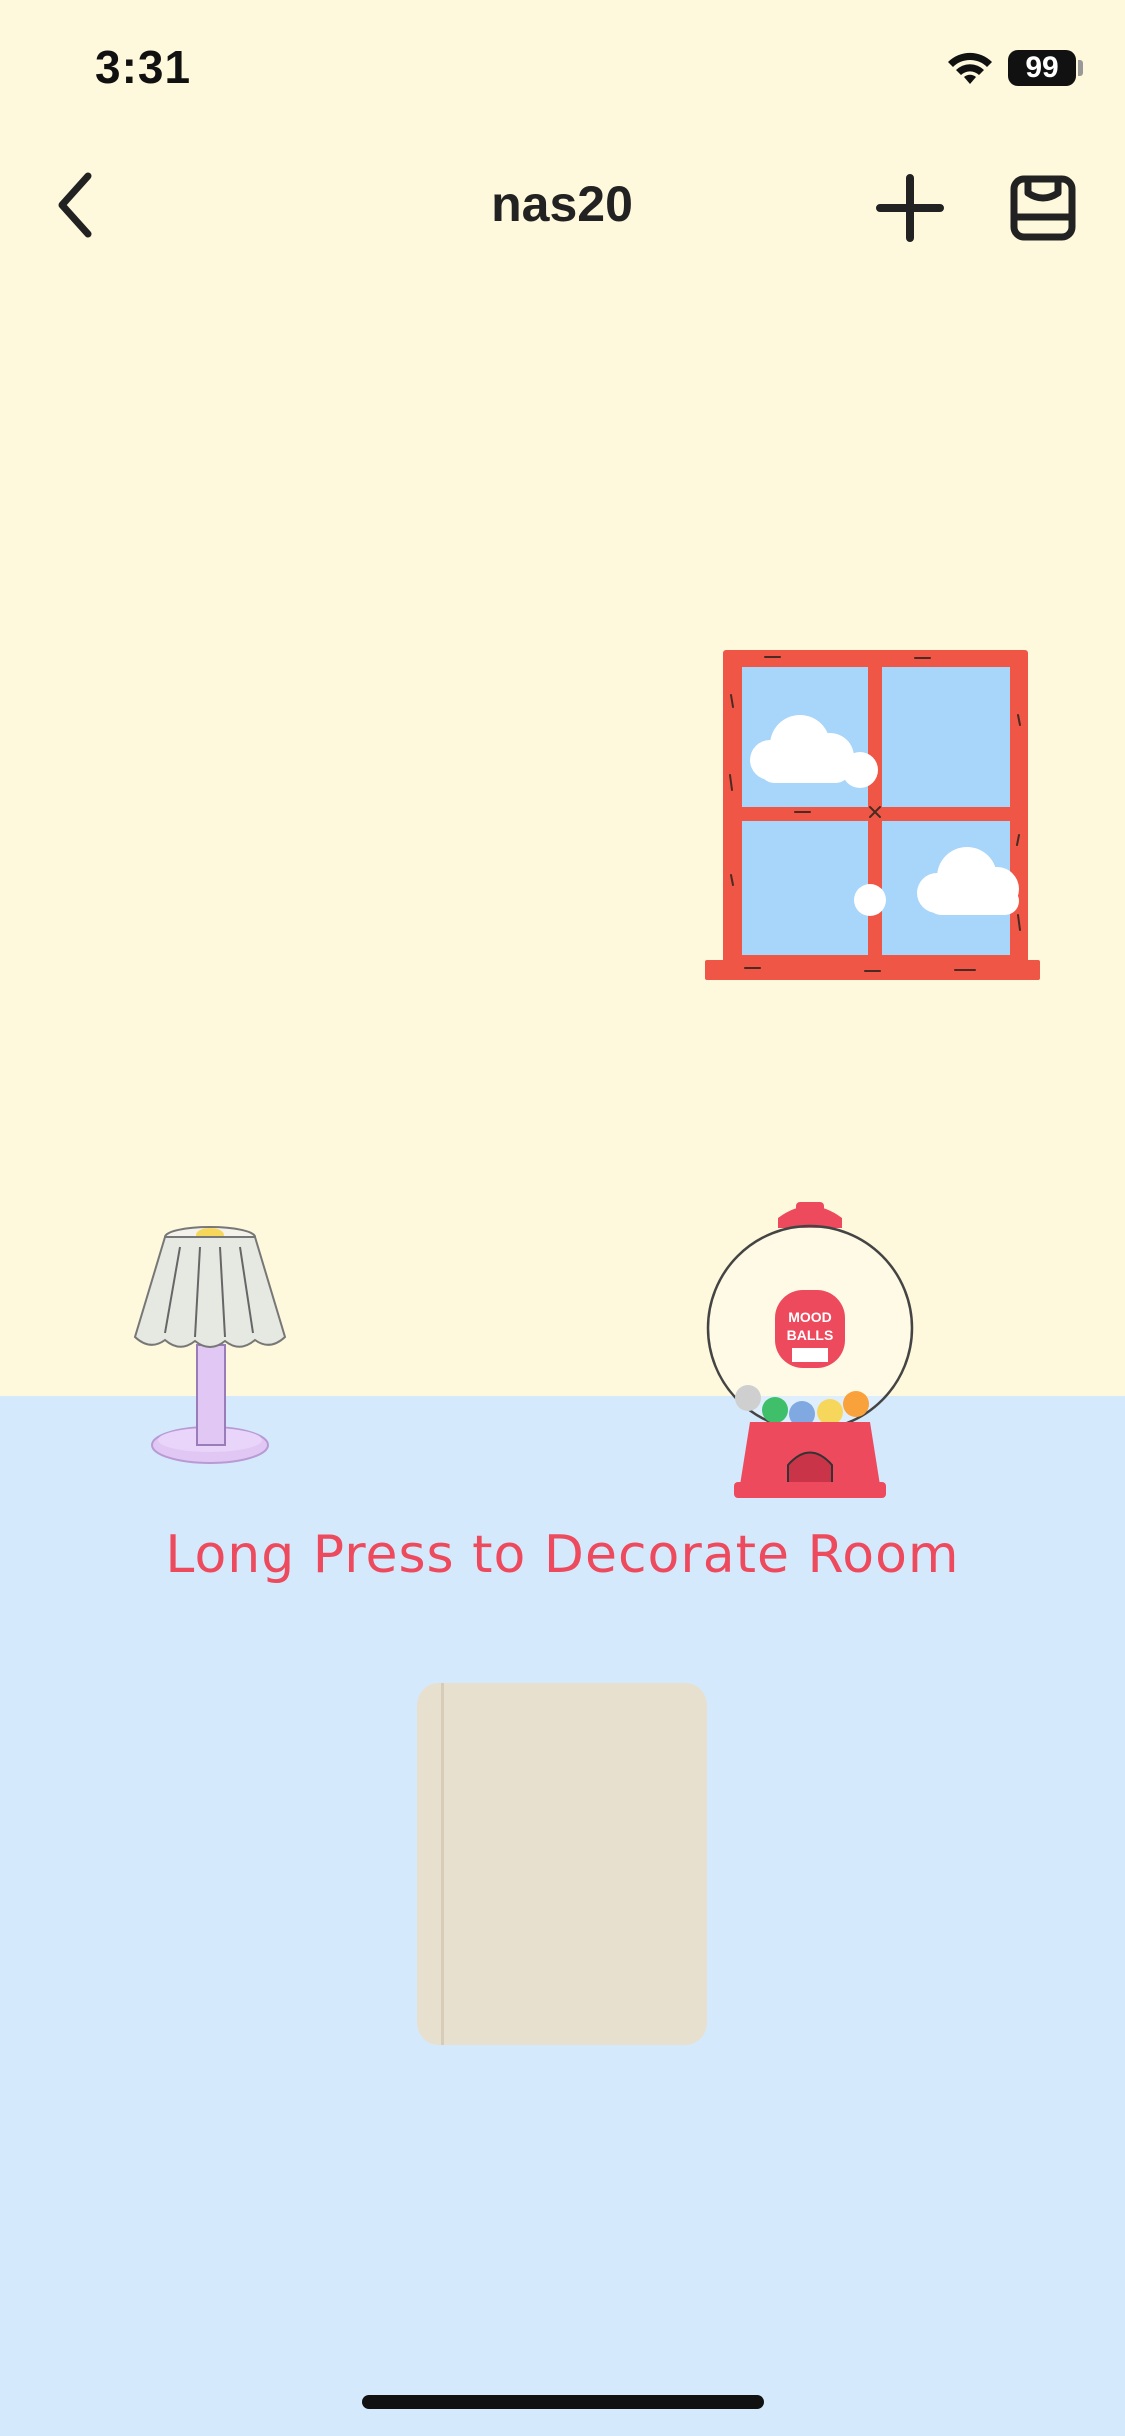 This screenshot has height=2436, width=1125. What do you see at coordinates (562, 1864) in the screenshot?
I see `diary-book` at bounding box center [562, 1864].